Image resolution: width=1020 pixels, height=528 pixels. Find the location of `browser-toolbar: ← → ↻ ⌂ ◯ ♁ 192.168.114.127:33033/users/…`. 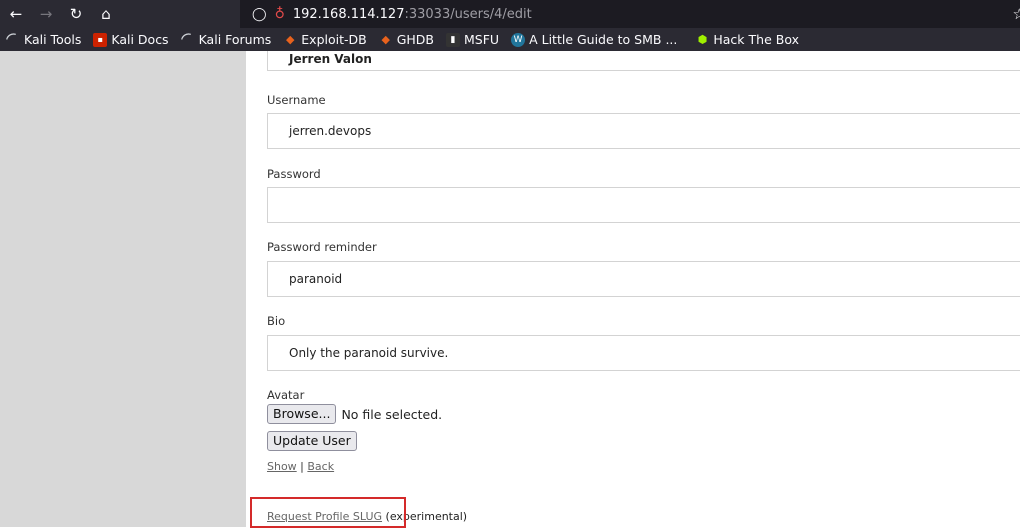

browser-toolbar: ← → ↻ ⌂ ◯ ♁ 192.168.114.127:33033/users/… is located at coordinates (510, 14).